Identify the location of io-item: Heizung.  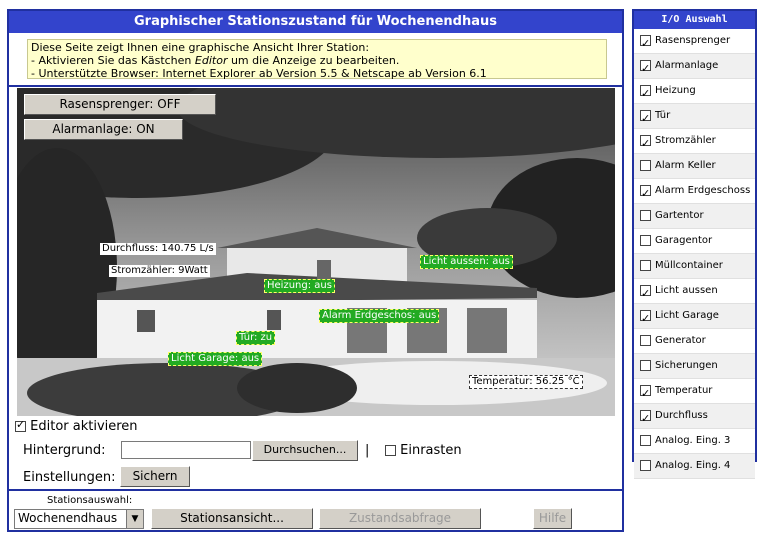
(694, 91).